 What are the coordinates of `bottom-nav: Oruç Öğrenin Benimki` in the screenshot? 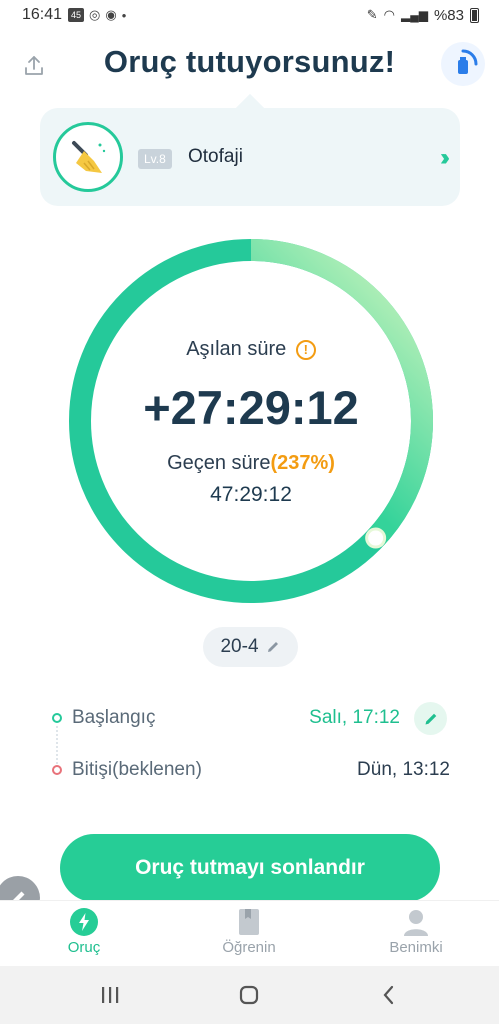 It's located at (249, 933).